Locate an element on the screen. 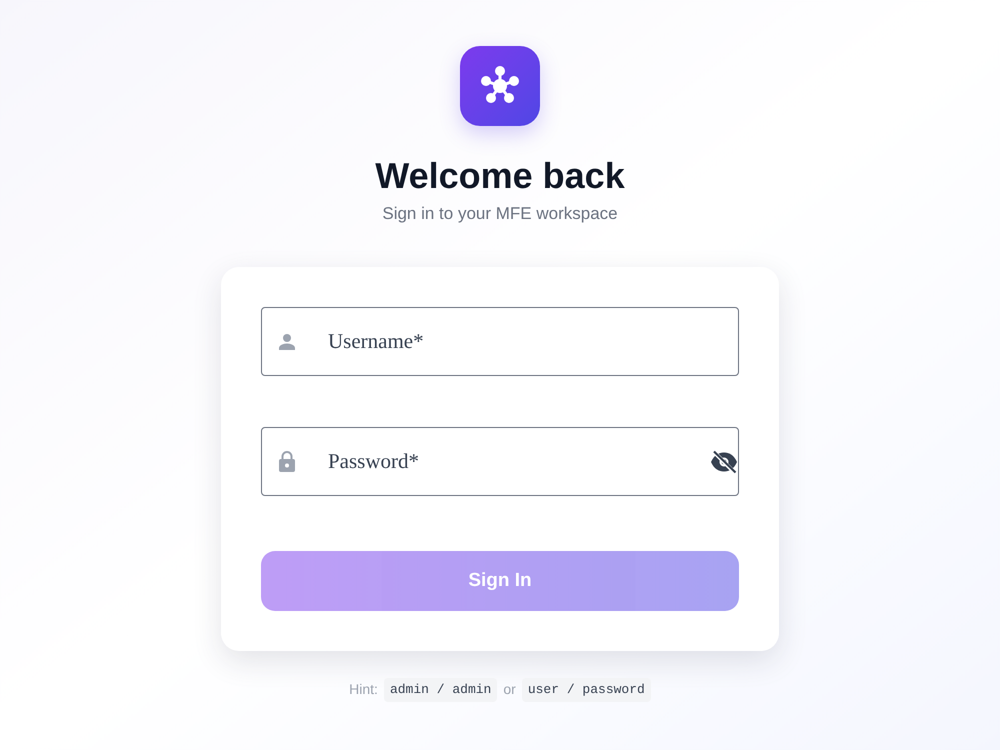  welcome-title: Welcome back is located at coordinates (500, 176).